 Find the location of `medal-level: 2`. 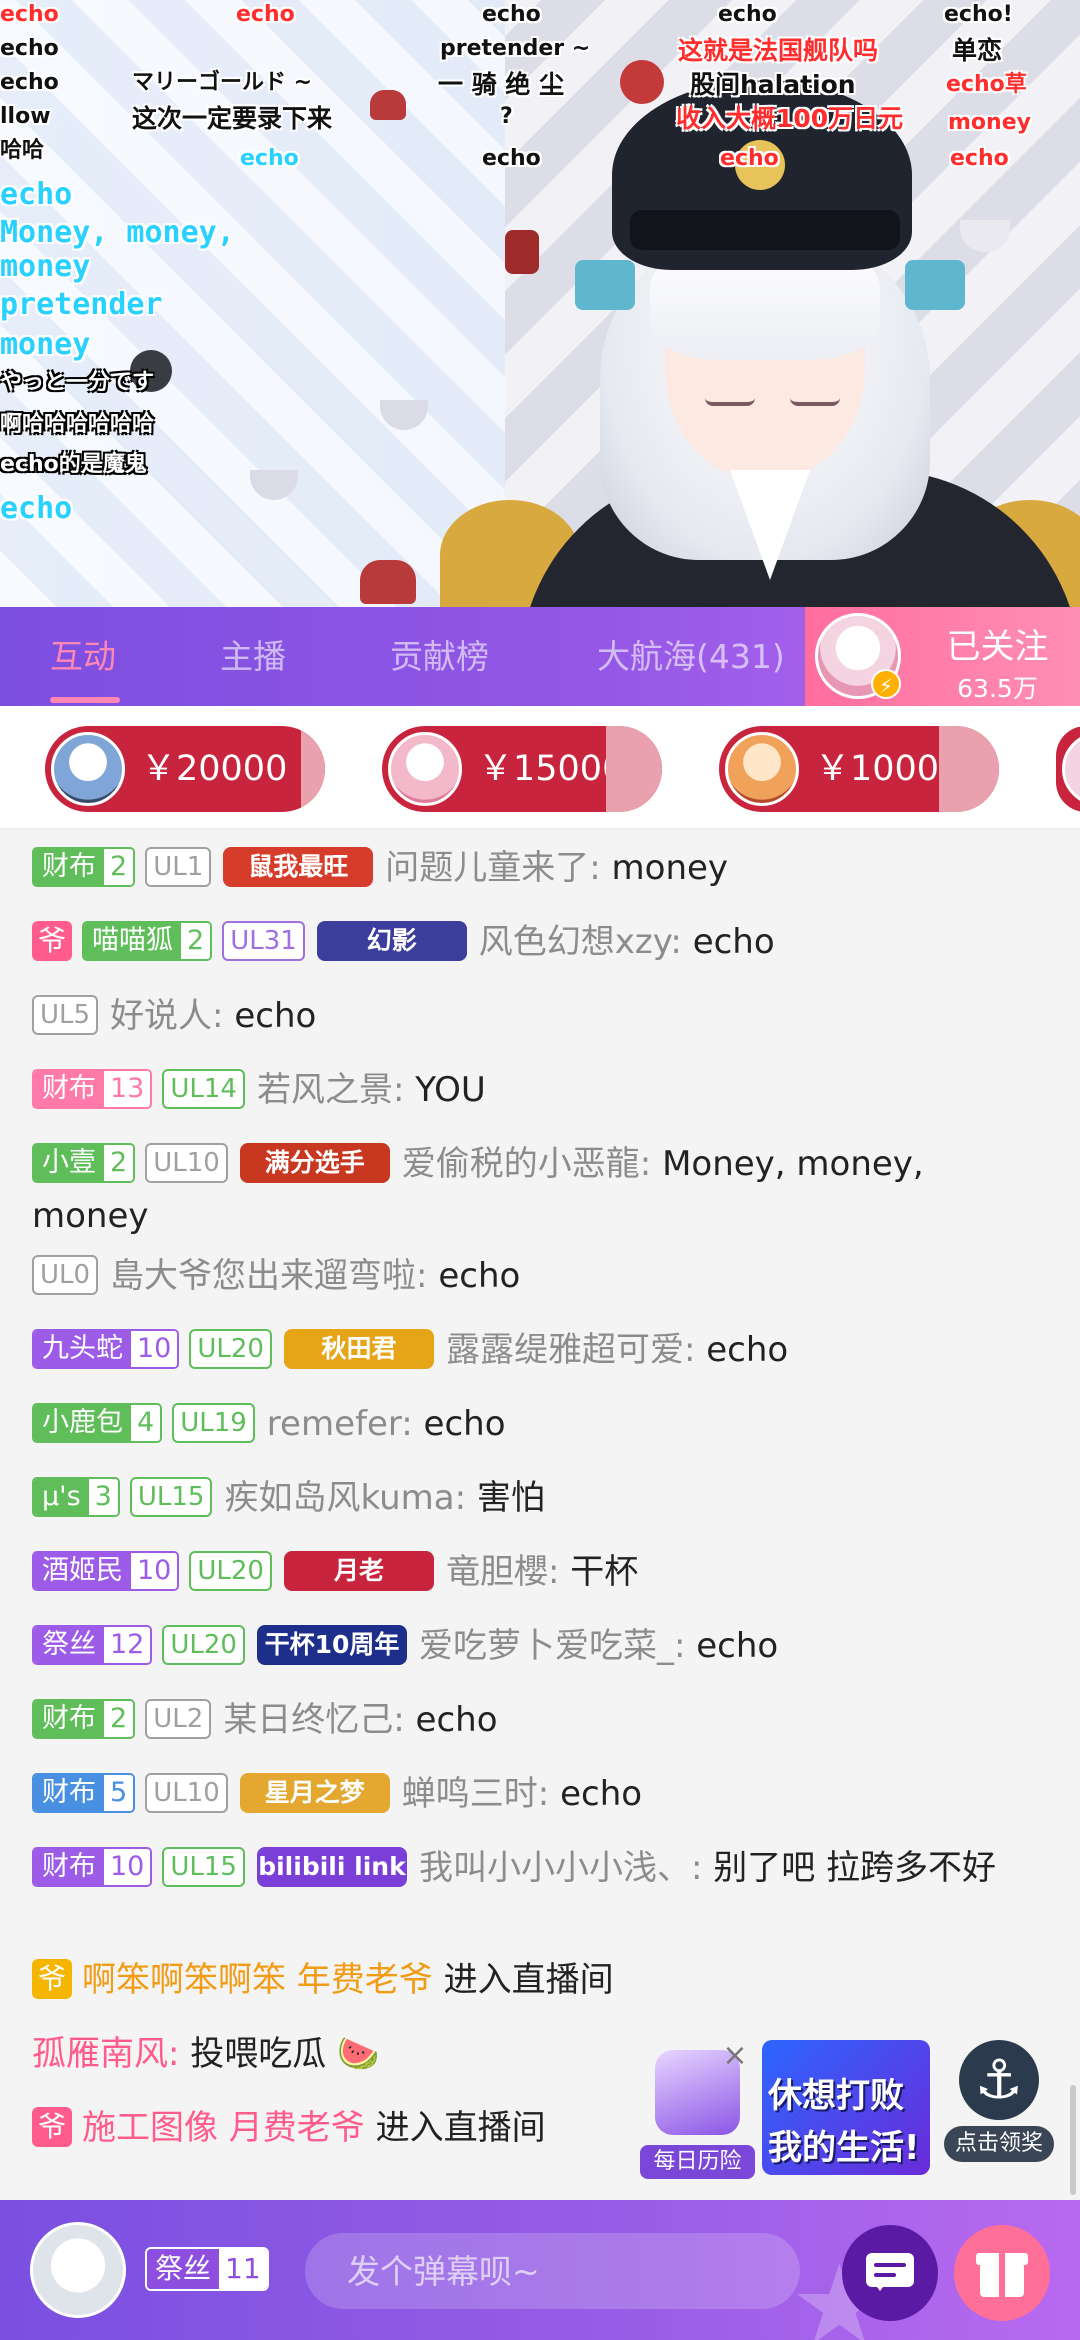

medal-level: 2 is located at coordinates (119, 1162).